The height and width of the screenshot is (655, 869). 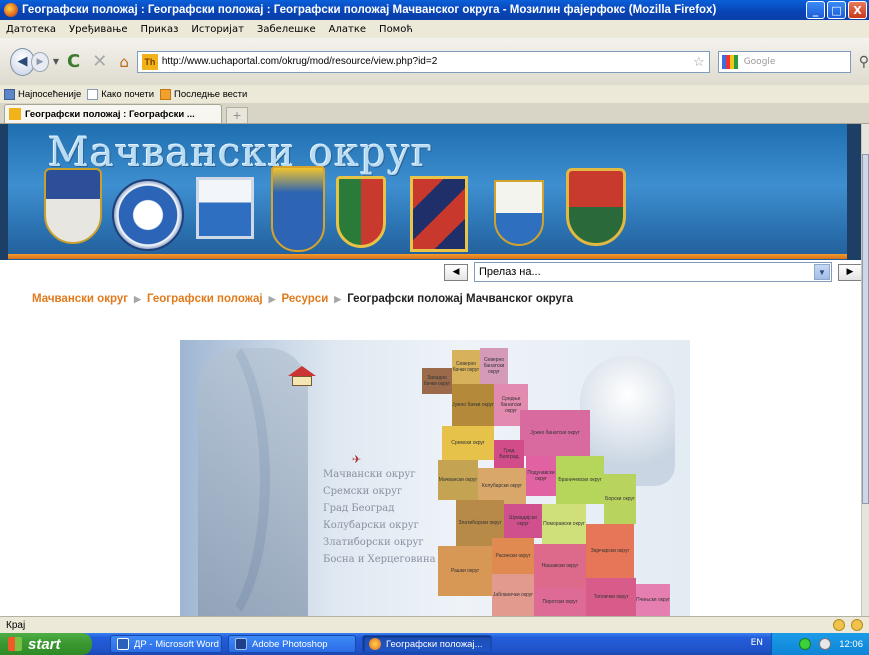 What do you see at coordinates (123, 644) in the screenshot?
I see `word-icon` at bounding box center [123, 644].